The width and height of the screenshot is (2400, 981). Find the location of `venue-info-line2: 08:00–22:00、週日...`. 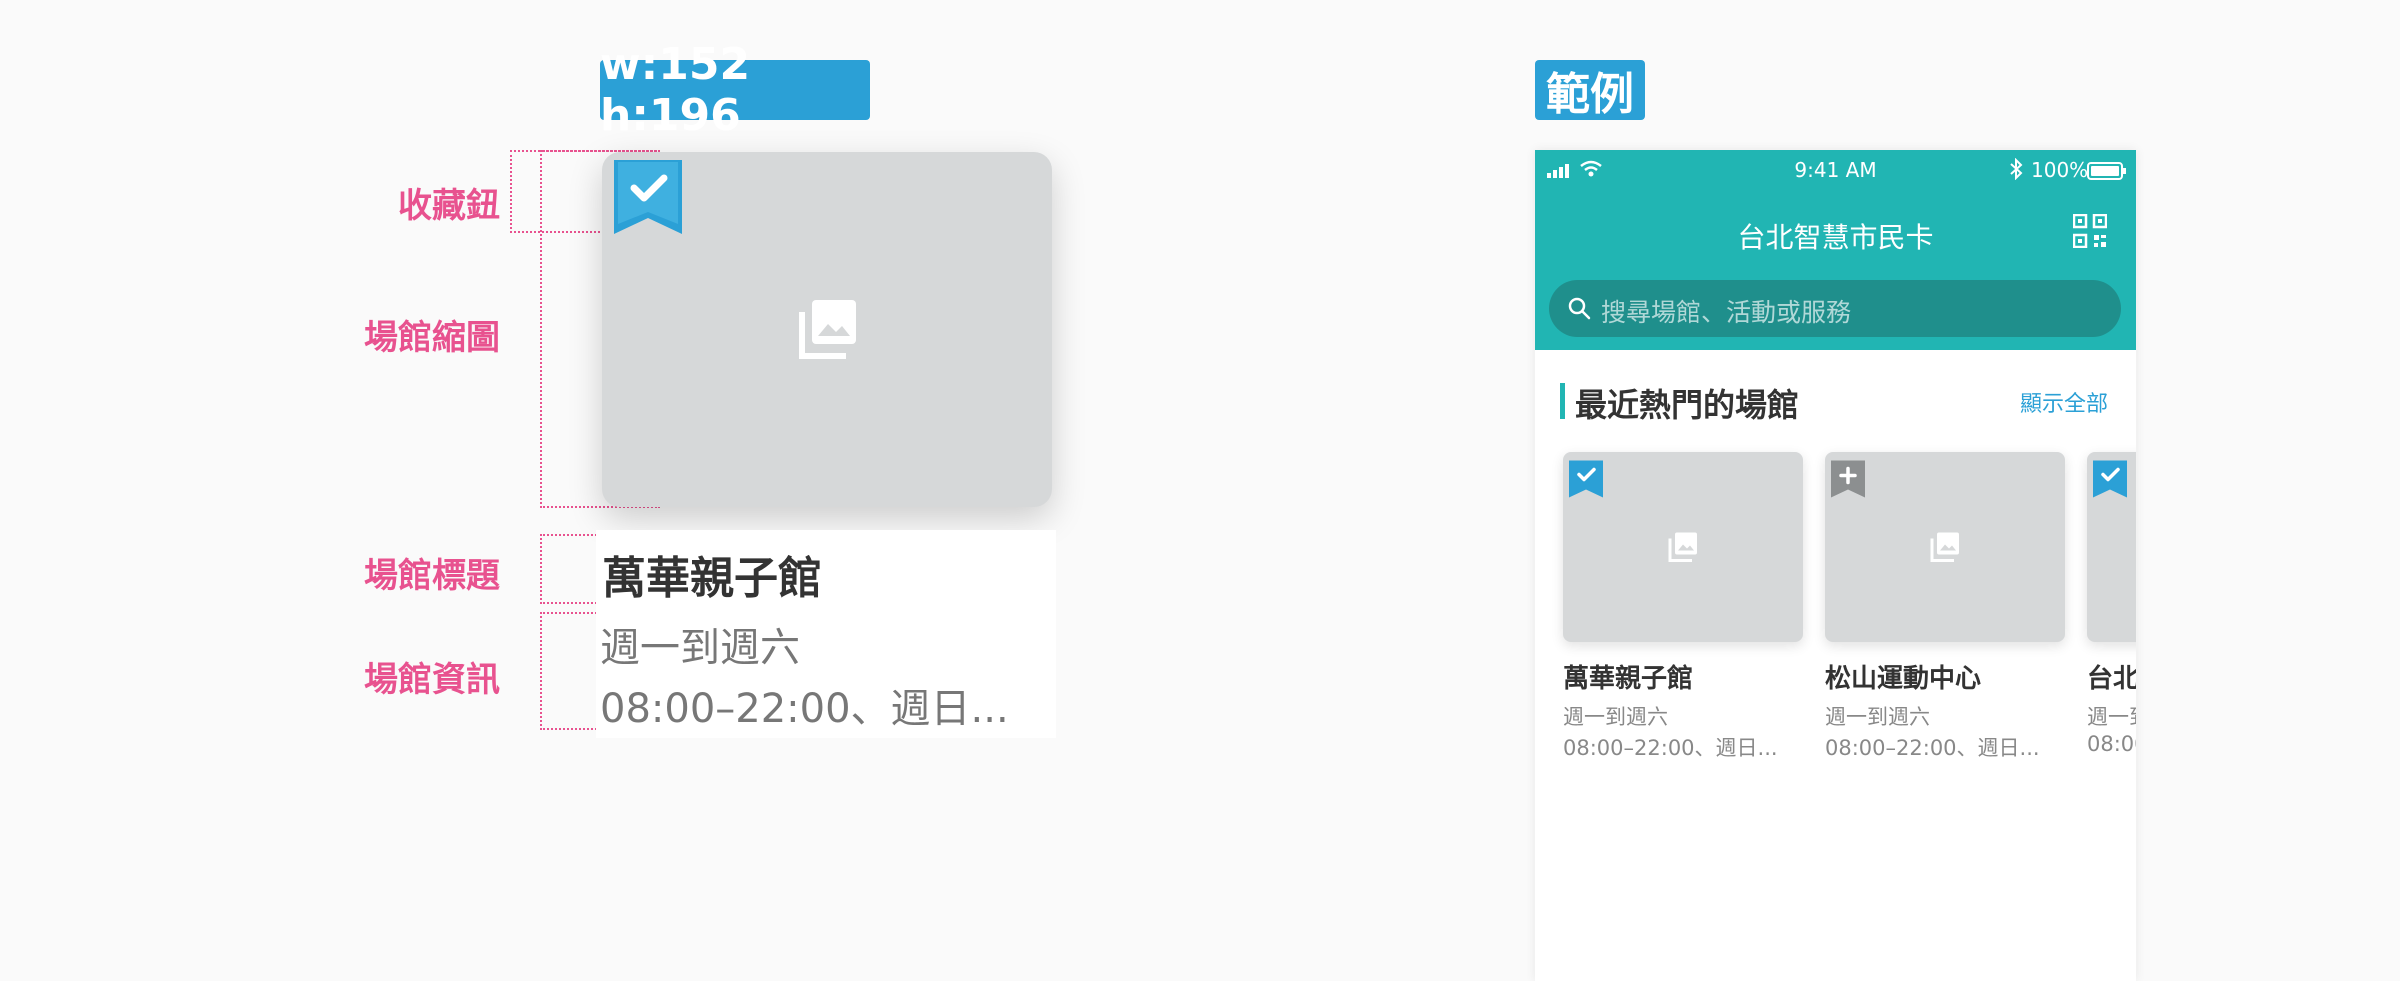

venue-info-line2: 08:00–22:00、週日... is located at coordinates (804, 709).